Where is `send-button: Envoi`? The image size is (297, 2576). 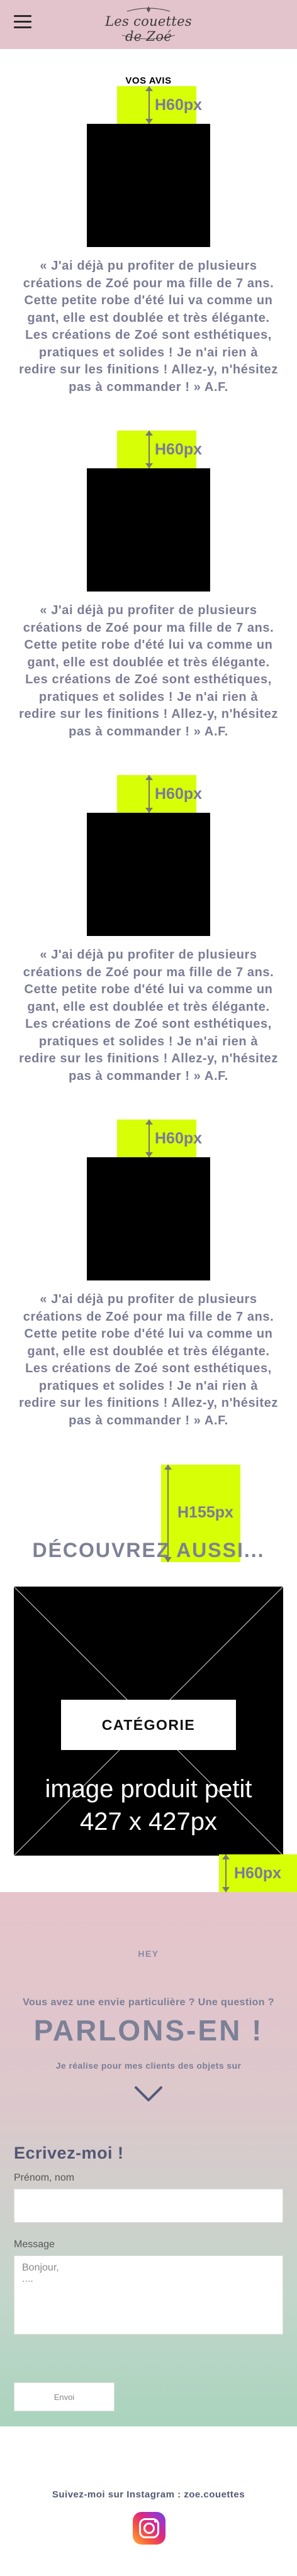
send-button: Envoi is located at coordinates (64, 2396).